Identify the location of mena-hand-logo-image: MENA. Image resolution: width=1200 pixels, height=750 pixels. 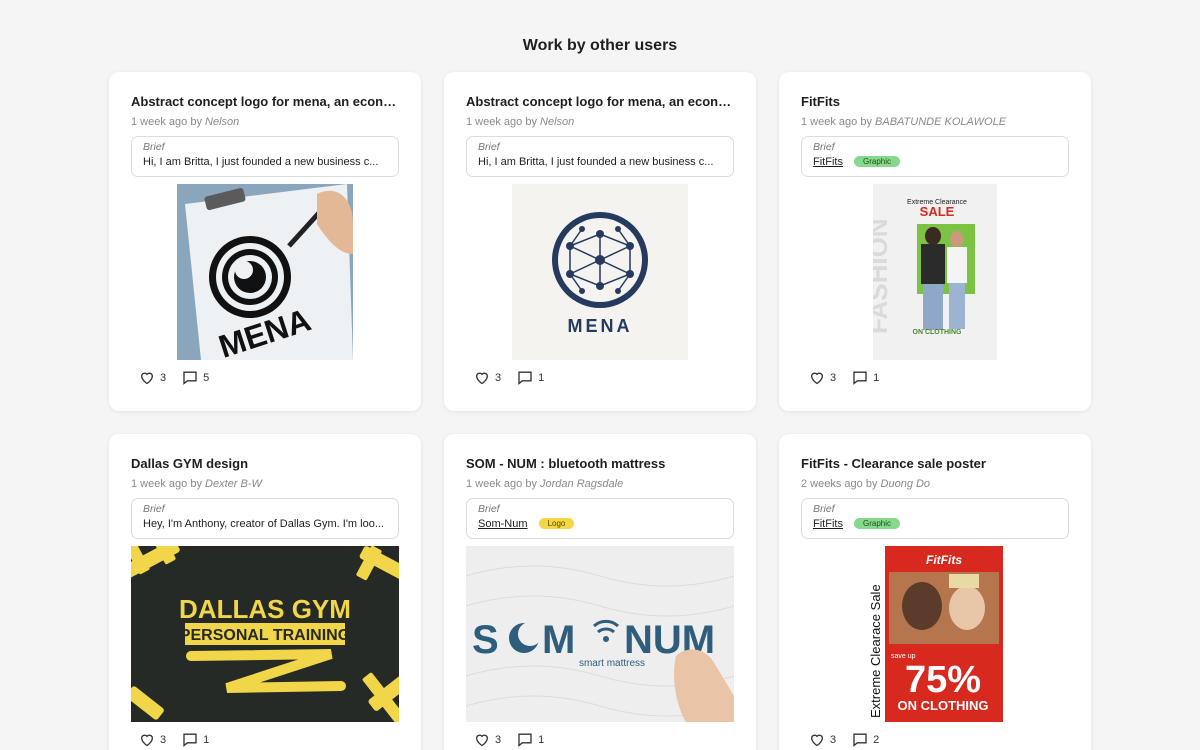
(265, 272).